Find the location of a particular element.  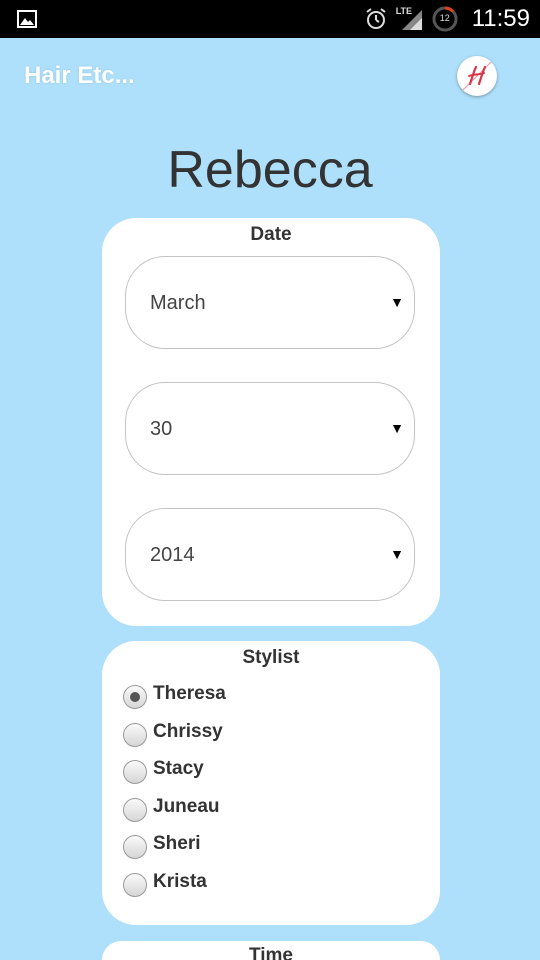

battery-icon: 12 is located at coordinates (445, 19).